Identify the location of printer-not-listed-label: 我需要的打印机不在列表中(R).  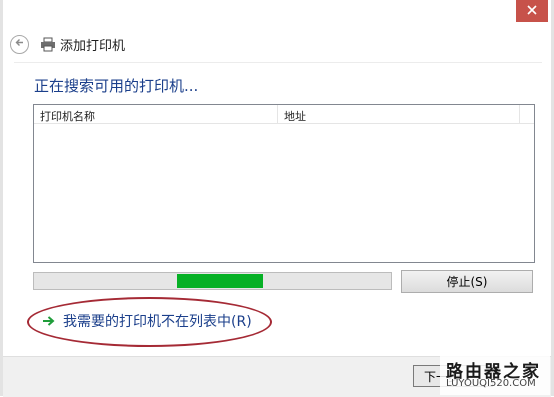
(157, 322).